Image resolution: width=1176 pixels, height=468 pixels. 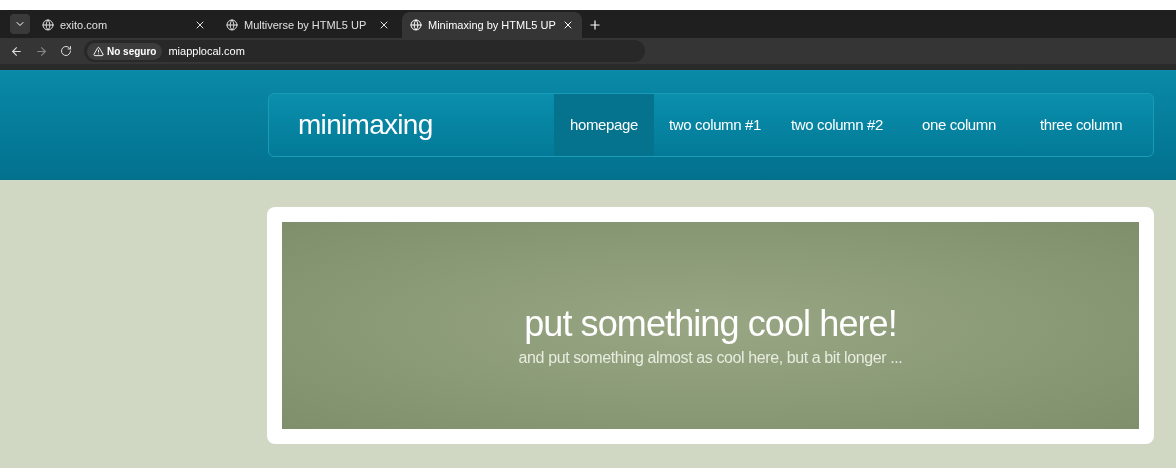 I want to click on tab-title: Minimaxing by HTML5 UP, so click(x=492, y=25).